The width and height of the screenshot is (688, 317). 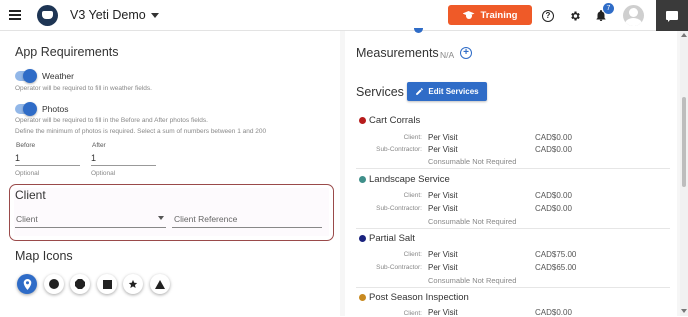 What do you see at coordinates (133, 284) in the screenshot?
I see `star-icon` at bounding box center [133, 284].